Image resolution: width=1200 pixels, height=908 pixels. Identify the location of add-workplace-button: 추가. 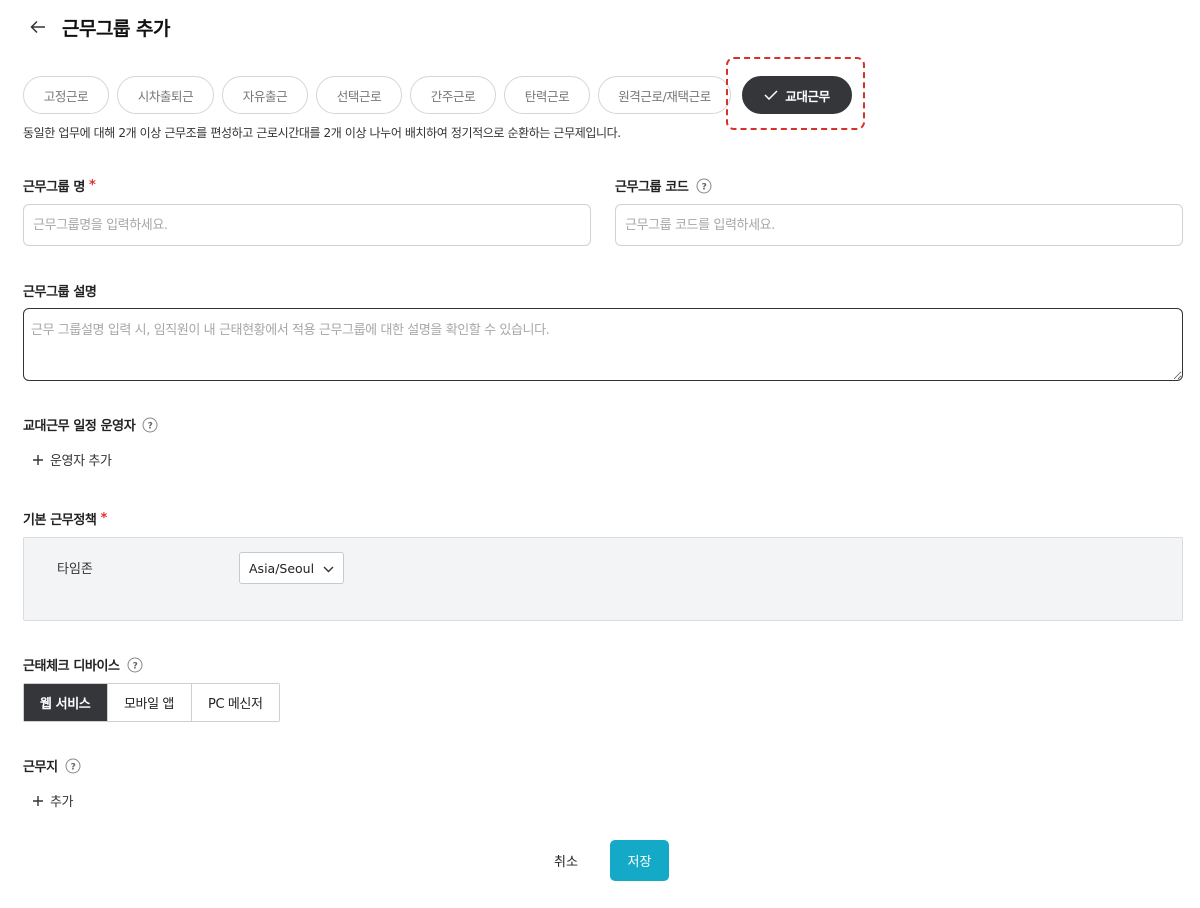
(53, 800).